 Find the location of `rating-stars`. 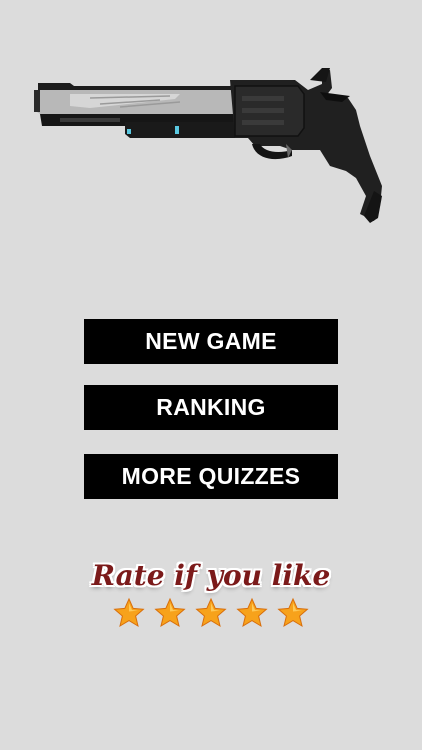

rating-stars is located at coordinates (211, 614).